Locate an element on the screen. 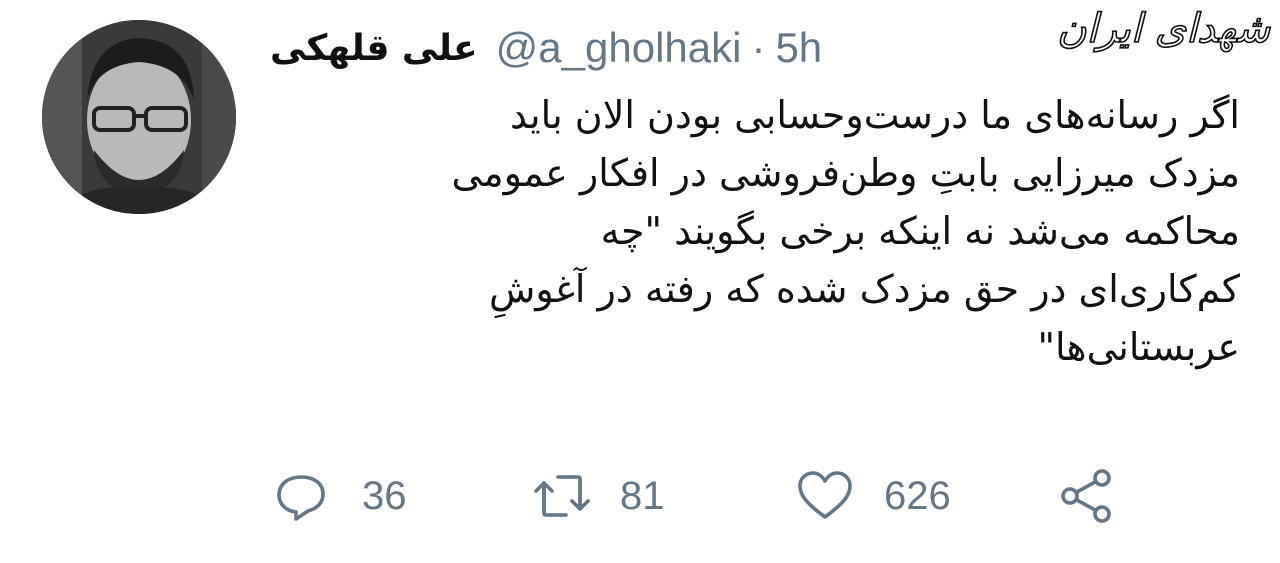 Image resolution: width=1280 pixels, height=563 pixels. tweet-header: علی قلهکی @a_gholhaki · 5h is located at coordinates (546, 48).